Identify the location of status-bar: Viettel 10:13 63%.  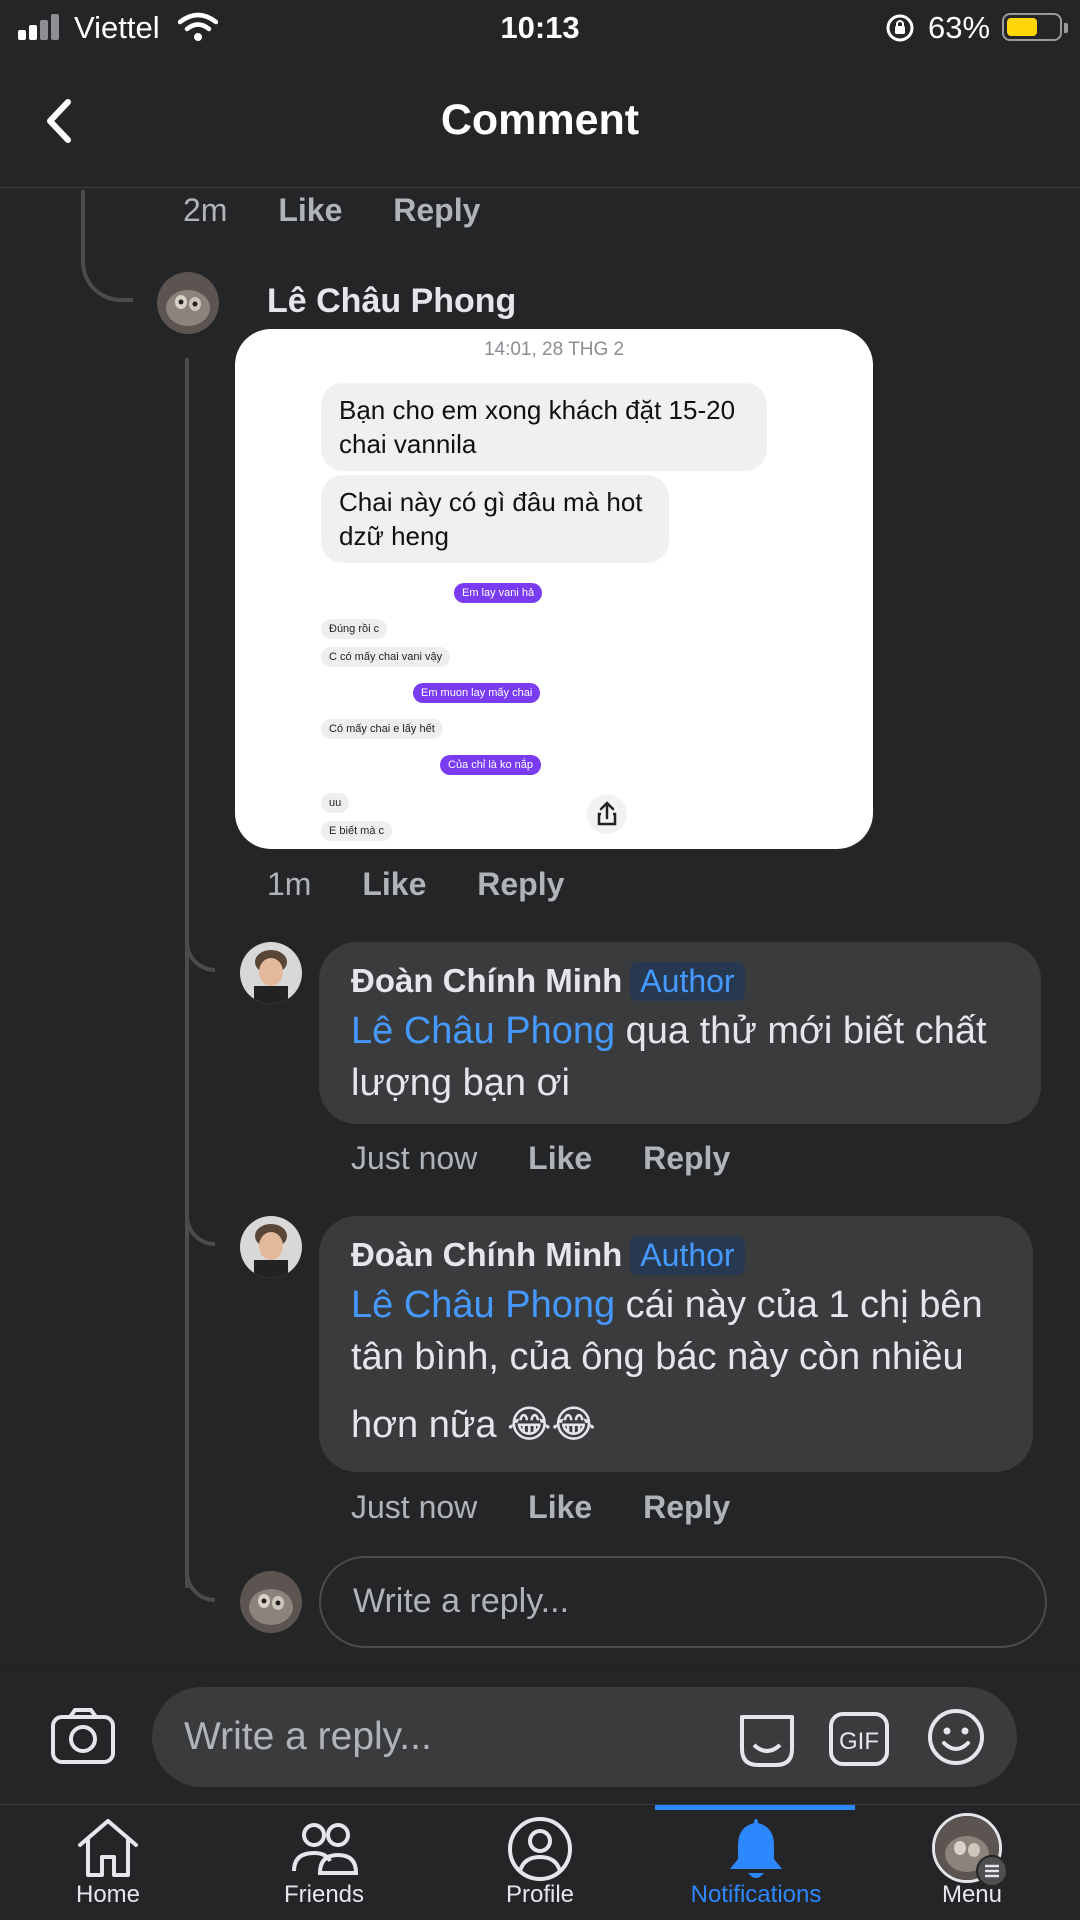
(540, 27).